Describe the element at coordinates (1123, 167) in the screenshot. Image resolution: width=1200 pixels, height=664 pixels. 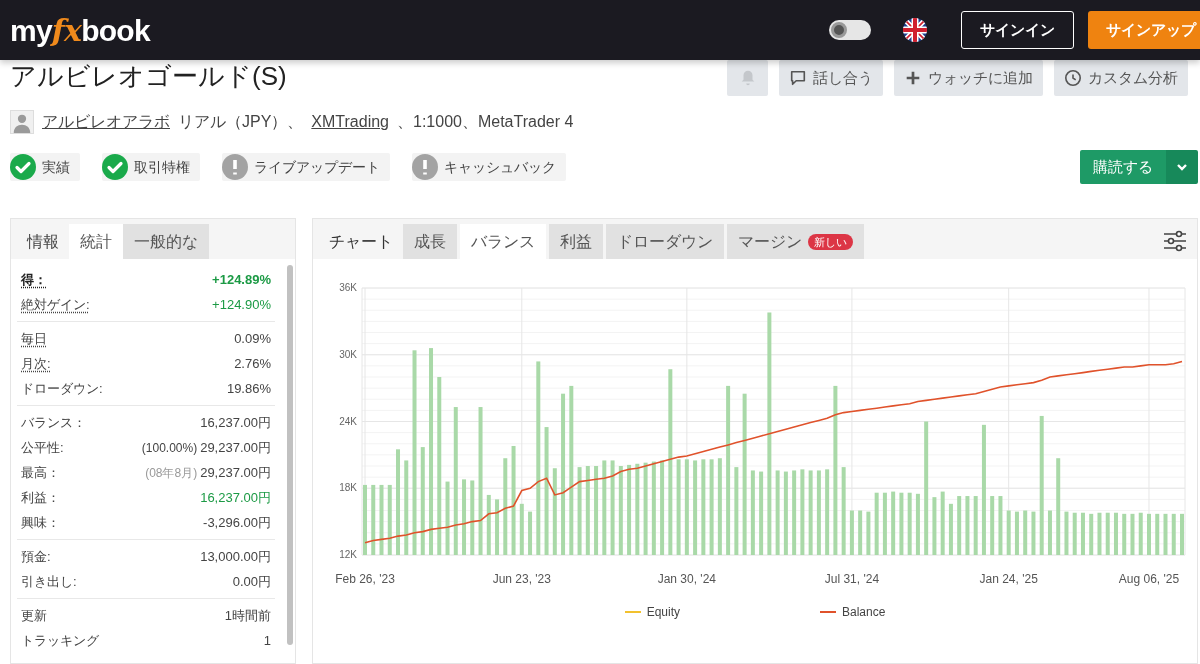
I see `subscribe-button: 購読する` at that location.